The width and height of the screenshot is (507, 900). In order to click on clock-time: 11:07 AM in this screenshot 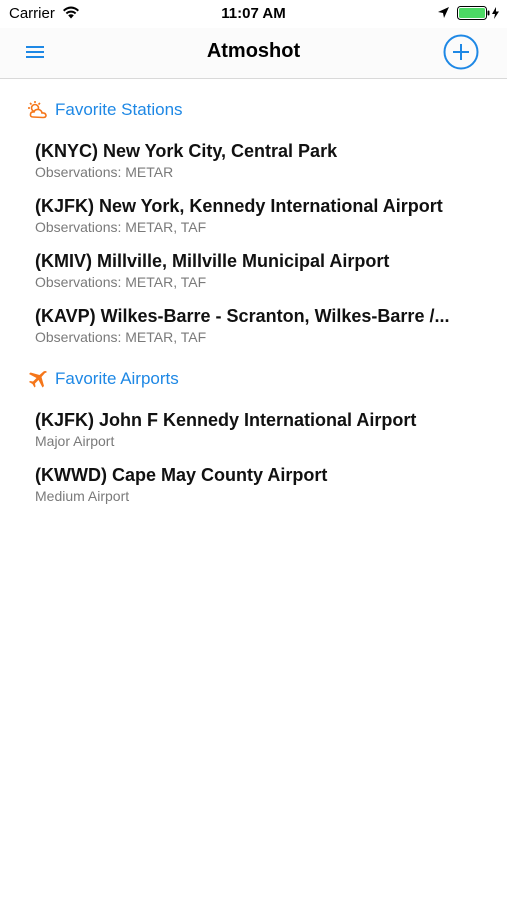, I will do `click(253, 13)`.